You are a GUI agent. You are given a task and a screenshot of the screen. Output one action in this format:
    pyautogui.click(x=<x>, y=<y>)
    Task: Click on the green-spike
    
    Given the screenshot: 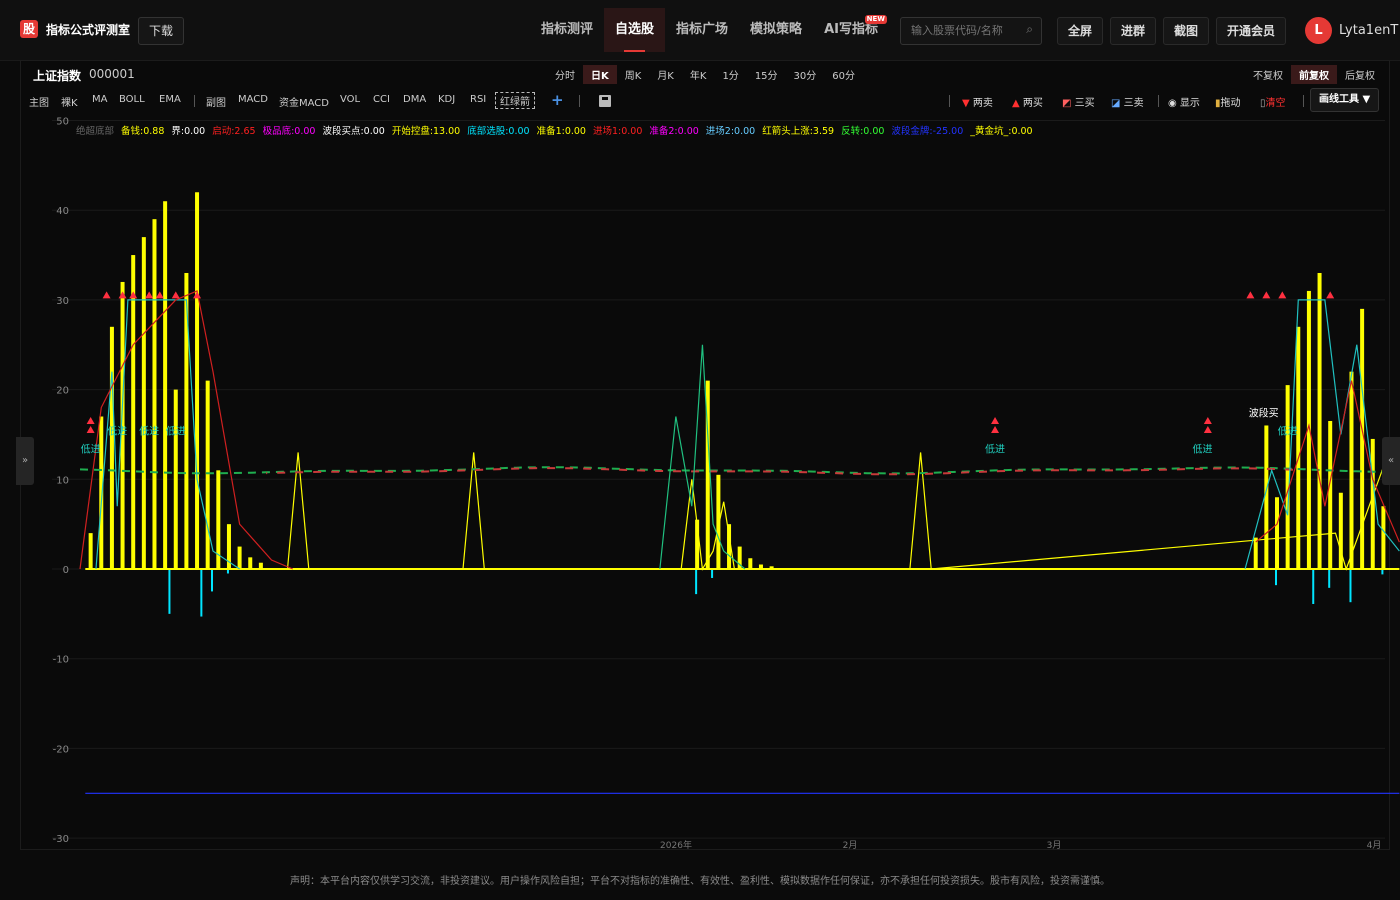 What is the action you would take?
    pyautogui.click(x=702, y=457)
    